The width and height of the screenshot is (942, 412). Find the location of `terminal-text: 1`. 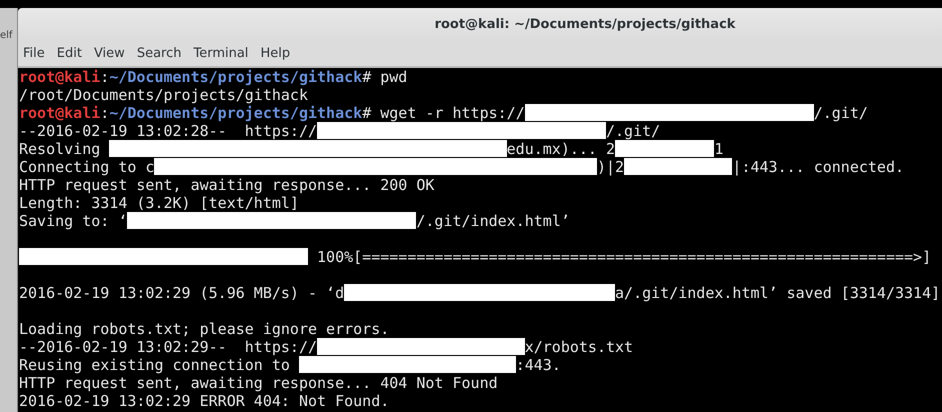

terminal-text: 1 is located at coordinates (719, 149).